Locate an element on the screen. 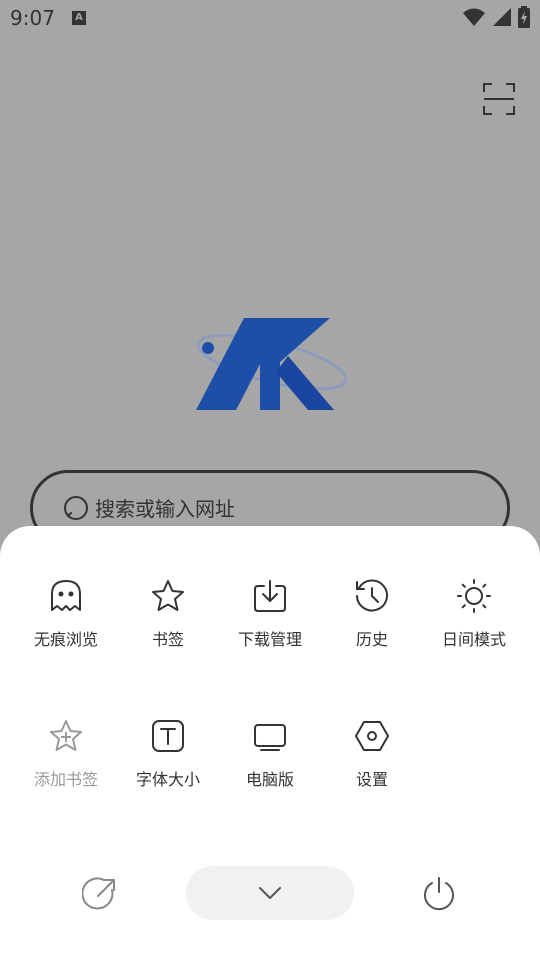 This screenshot has width=540, height=960. status-bar: 9:07 A is located at coordinates (270, 18).